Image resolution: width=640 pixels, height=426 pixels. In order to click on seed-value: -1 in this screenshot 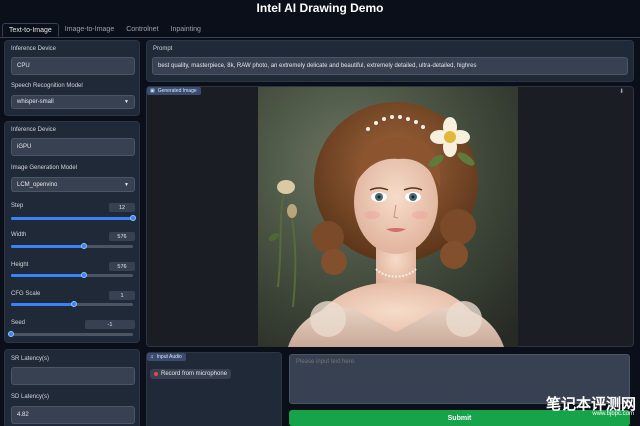, I will do `click(110, 324)`.